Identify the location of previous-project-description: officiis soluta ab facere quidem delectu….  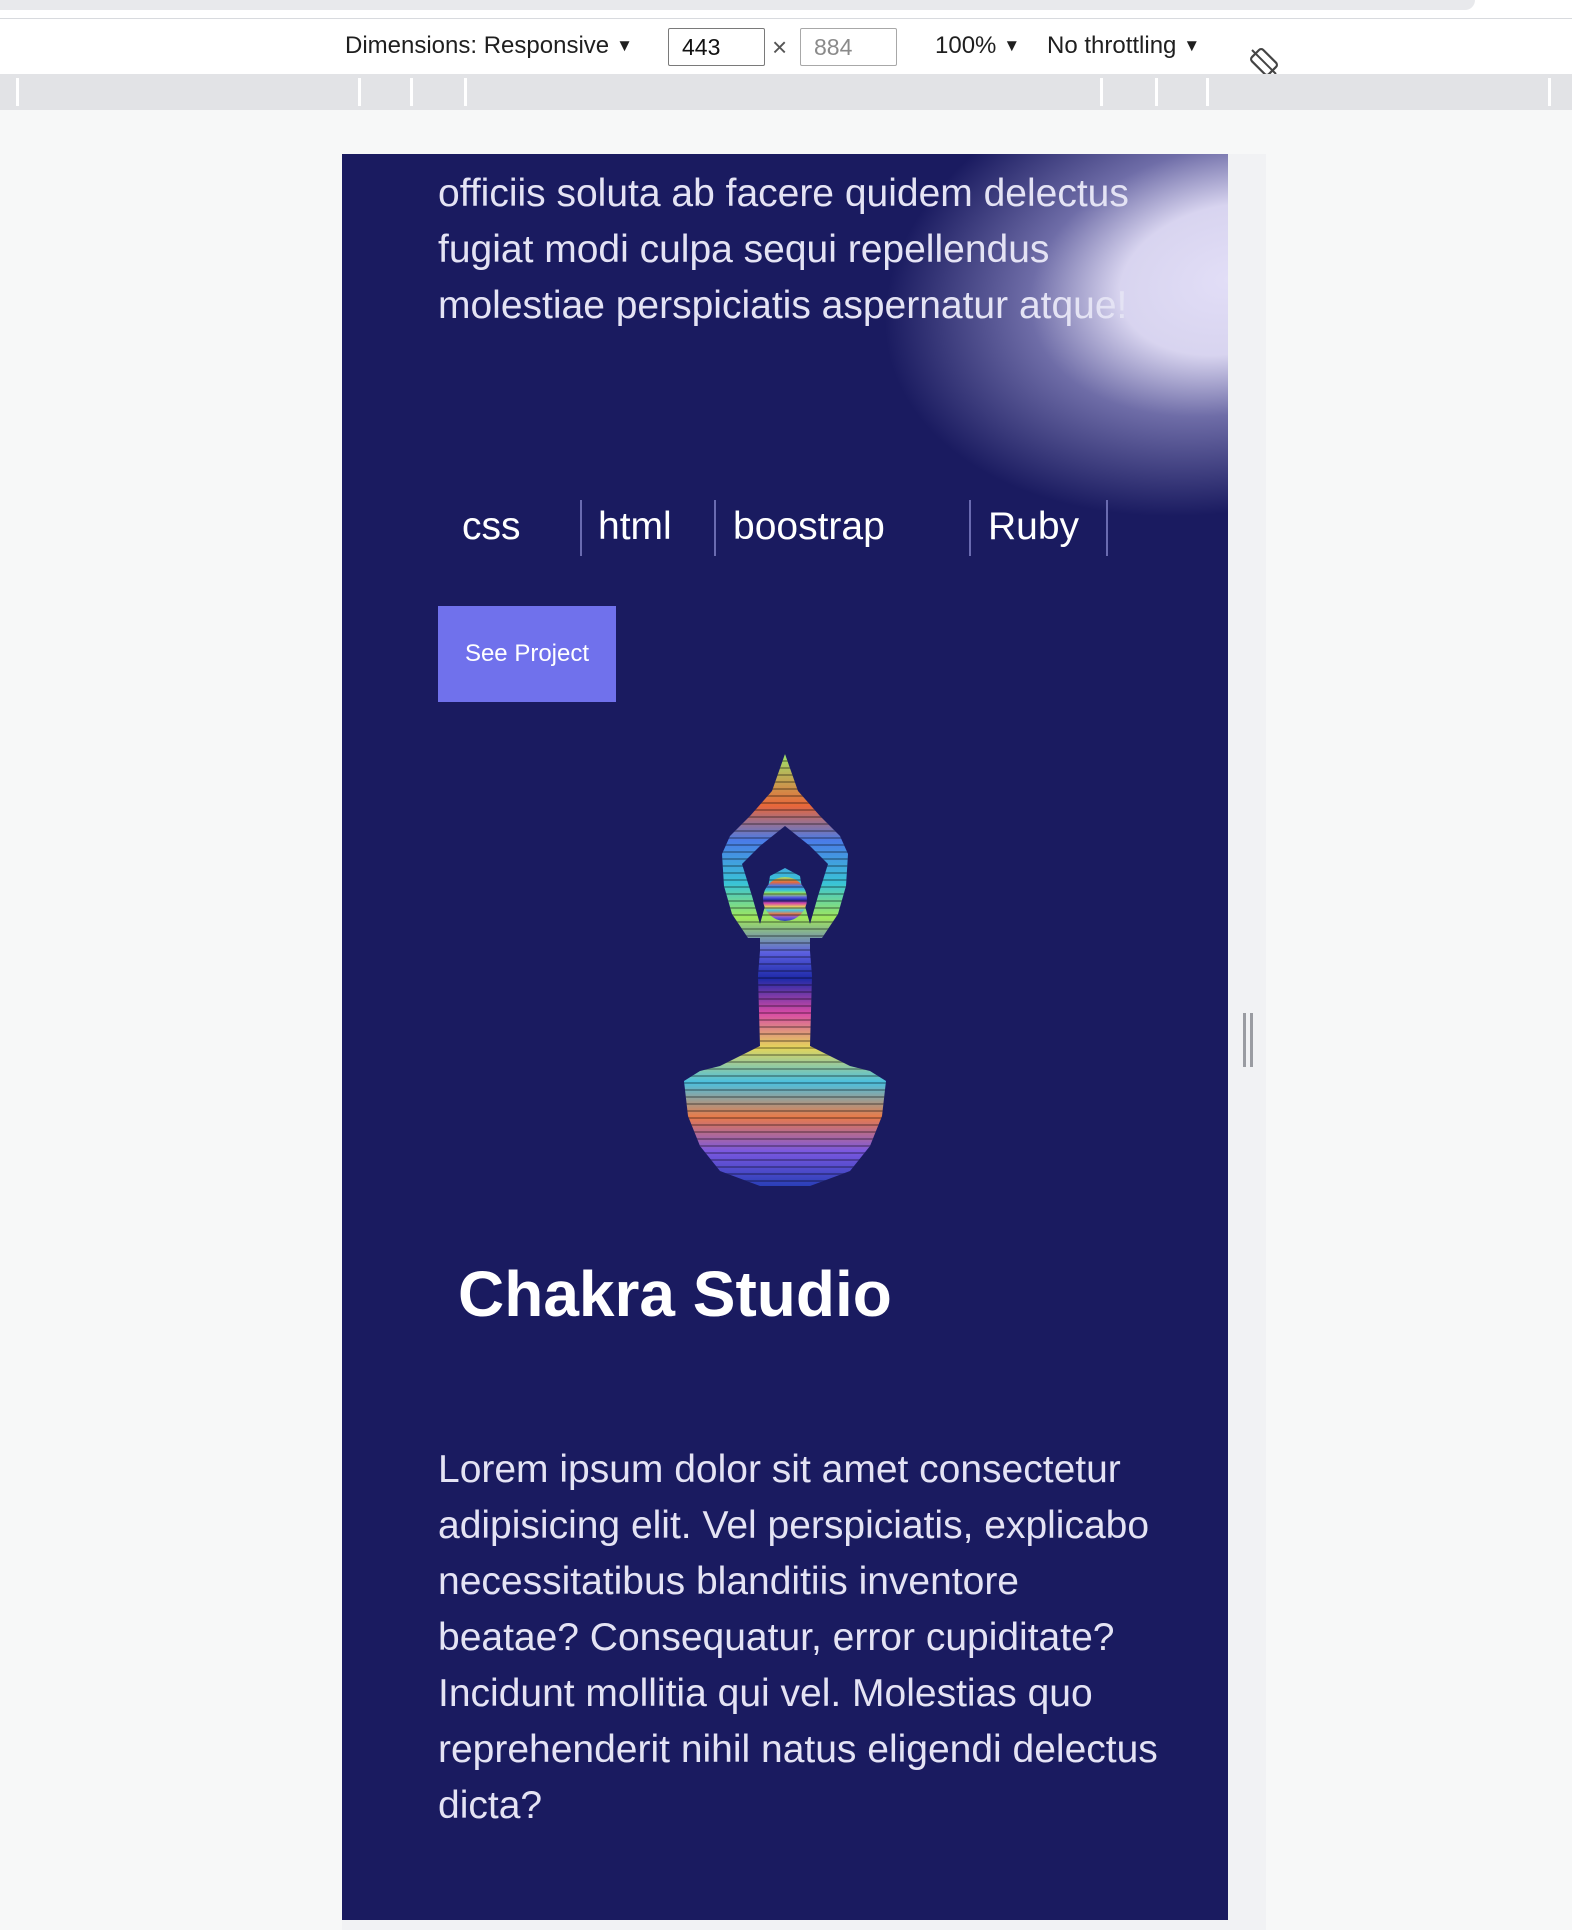
(783, 249).